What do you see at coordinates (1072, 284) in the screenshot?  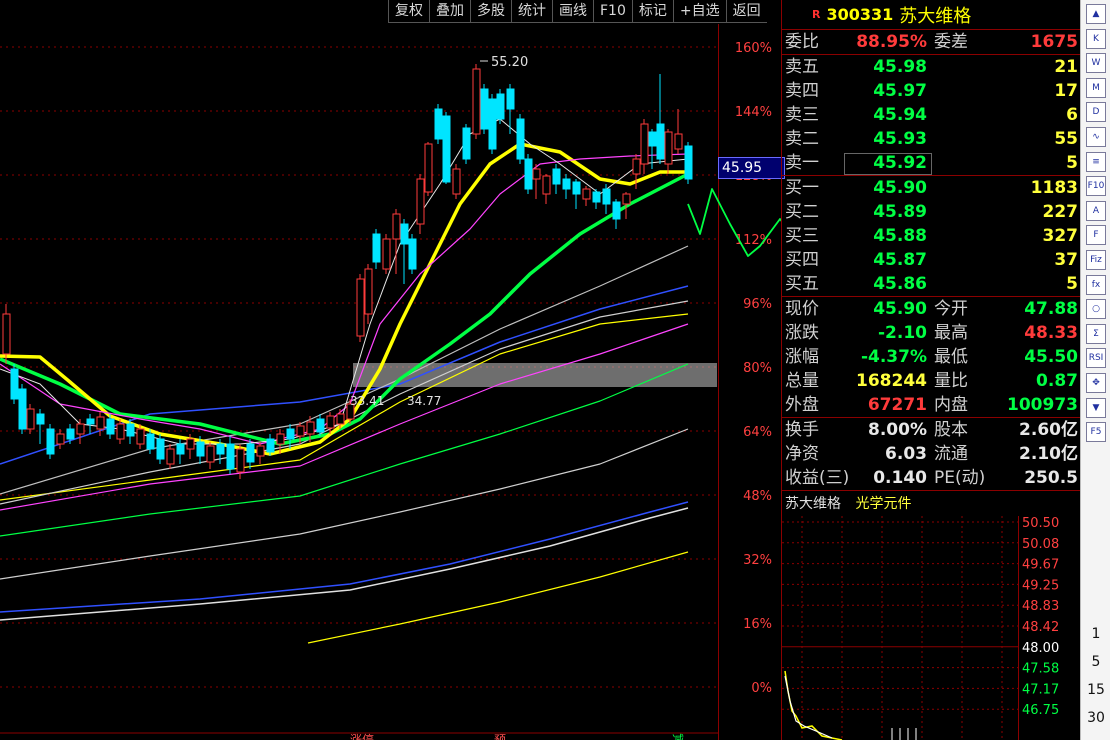 I see `bid-volume: 5` at bounding box center [1072, 284].